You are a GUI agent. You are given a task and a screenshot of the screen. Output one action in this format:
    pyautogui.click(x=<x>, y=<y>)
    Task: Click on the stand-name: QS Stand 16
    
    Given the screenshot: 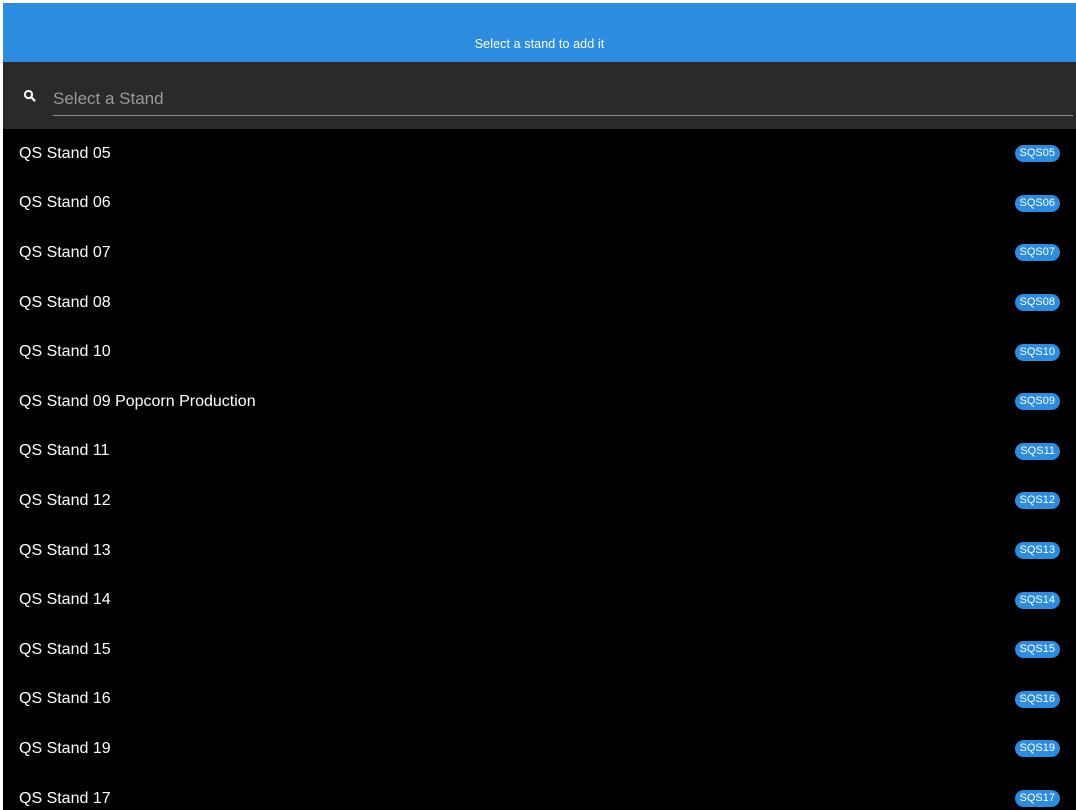 What is the action you would take?
    pyautogui.click(x=65, y=699)
    